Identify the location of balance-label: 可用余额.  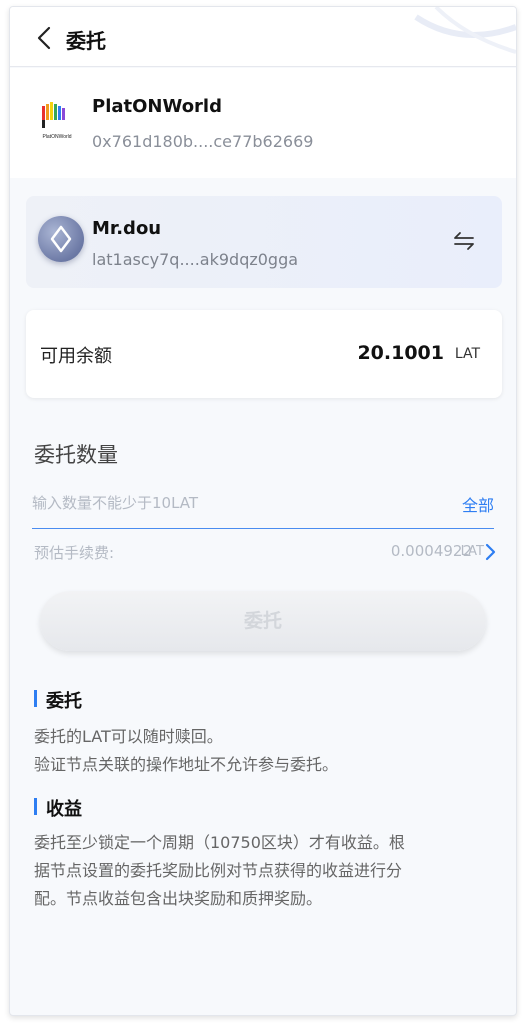
(76, 356).